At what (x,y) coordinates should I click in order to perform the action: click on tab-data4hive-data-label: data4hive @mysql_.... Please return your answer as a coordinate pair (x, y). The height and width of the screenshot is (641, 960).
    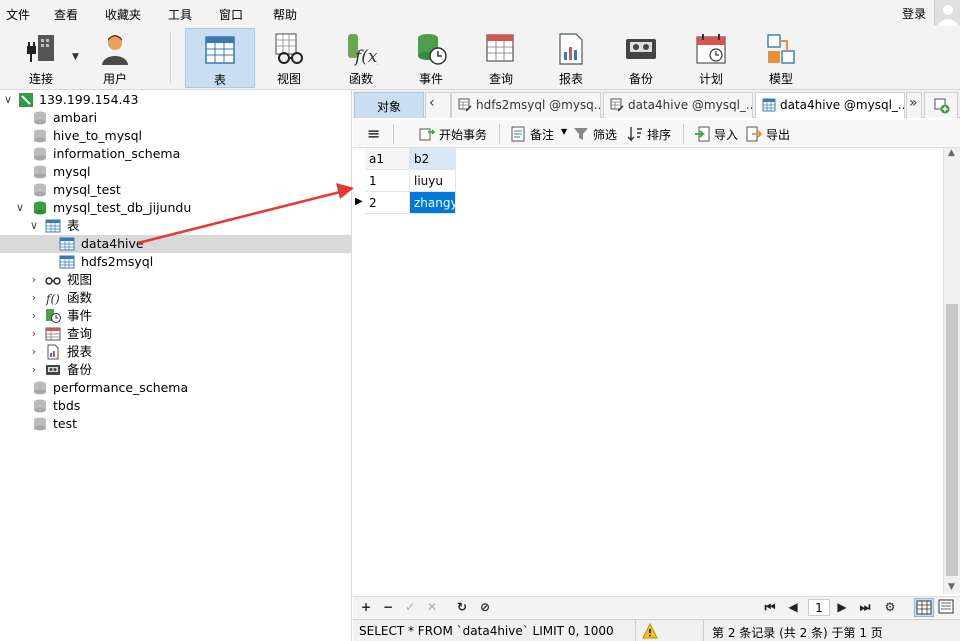
    Looking at the image, I should click on (842, 105).